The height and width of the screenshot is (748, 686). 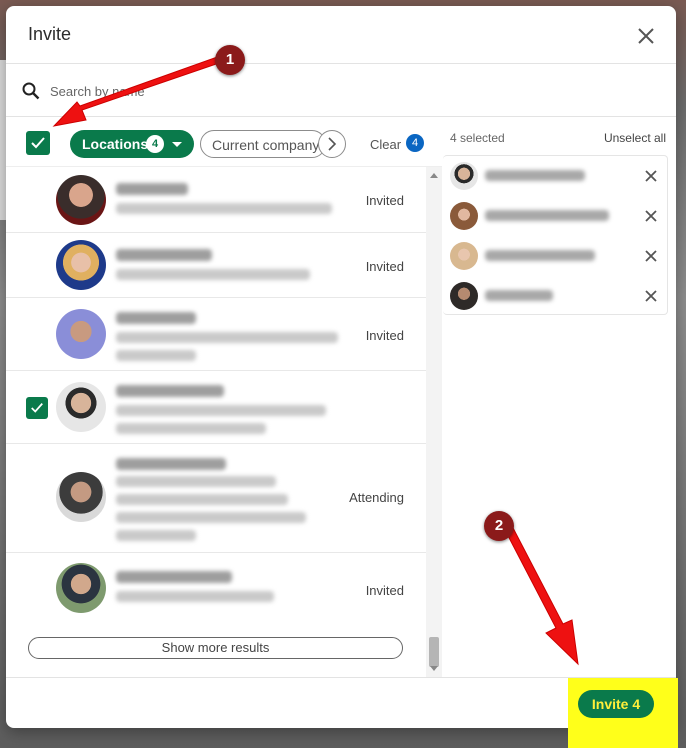 I want to click on close-button, so click(x=646, y=36).